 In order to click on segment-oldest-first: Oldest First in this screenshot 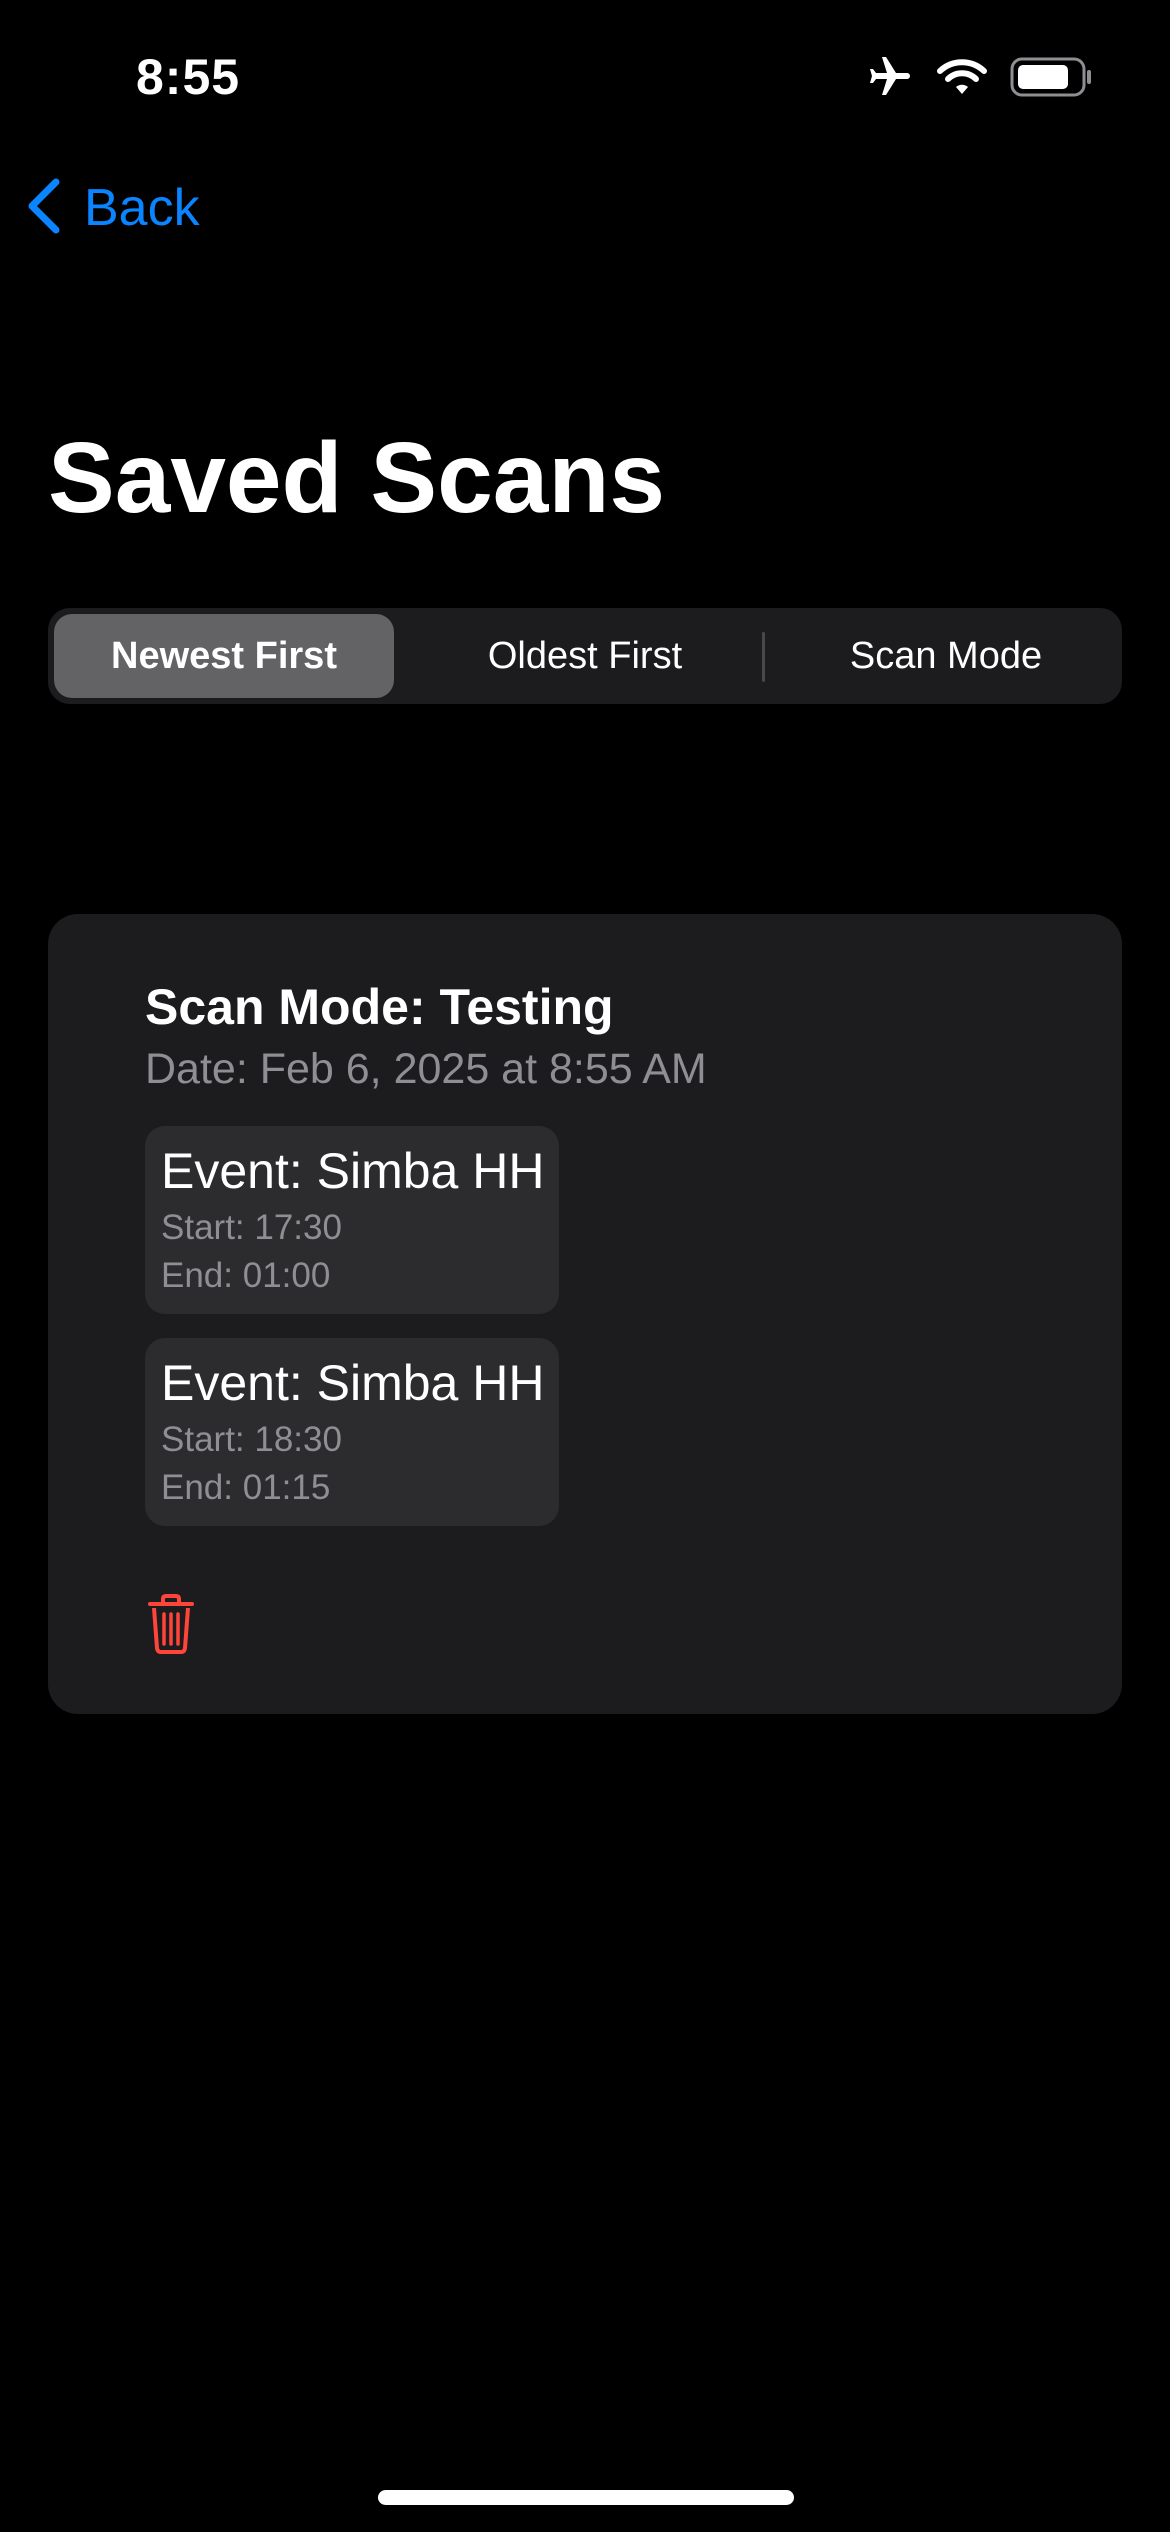, I will do `click(585, 656)`.